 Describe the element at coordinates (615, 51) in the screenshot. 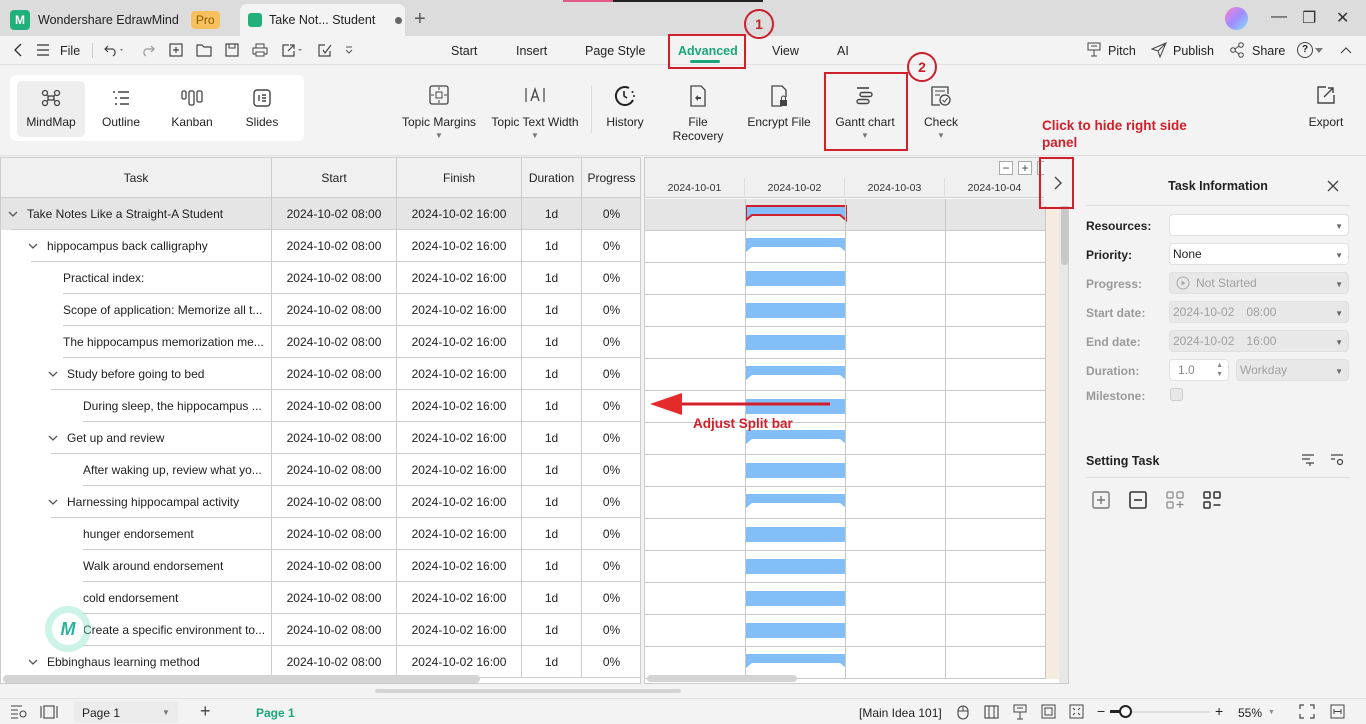

I see `tab-page-style: Page Style` at that location.